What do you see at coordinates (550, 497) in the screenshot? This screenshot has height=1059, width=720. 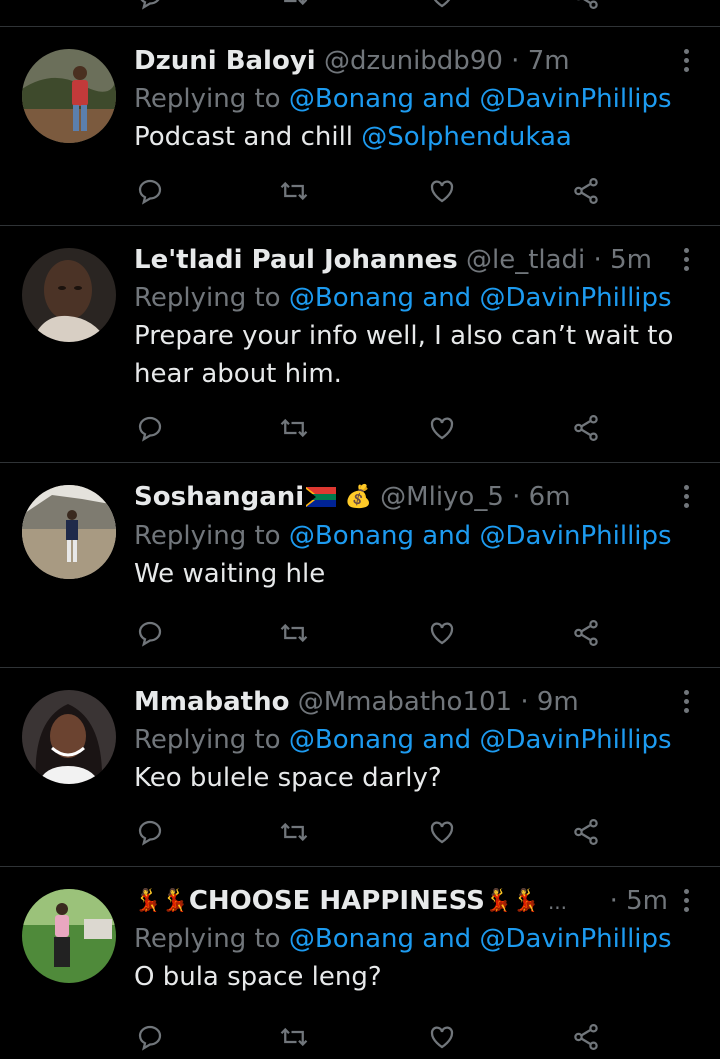 I see `timestamp: 6m` at bounding box center [550, 497].